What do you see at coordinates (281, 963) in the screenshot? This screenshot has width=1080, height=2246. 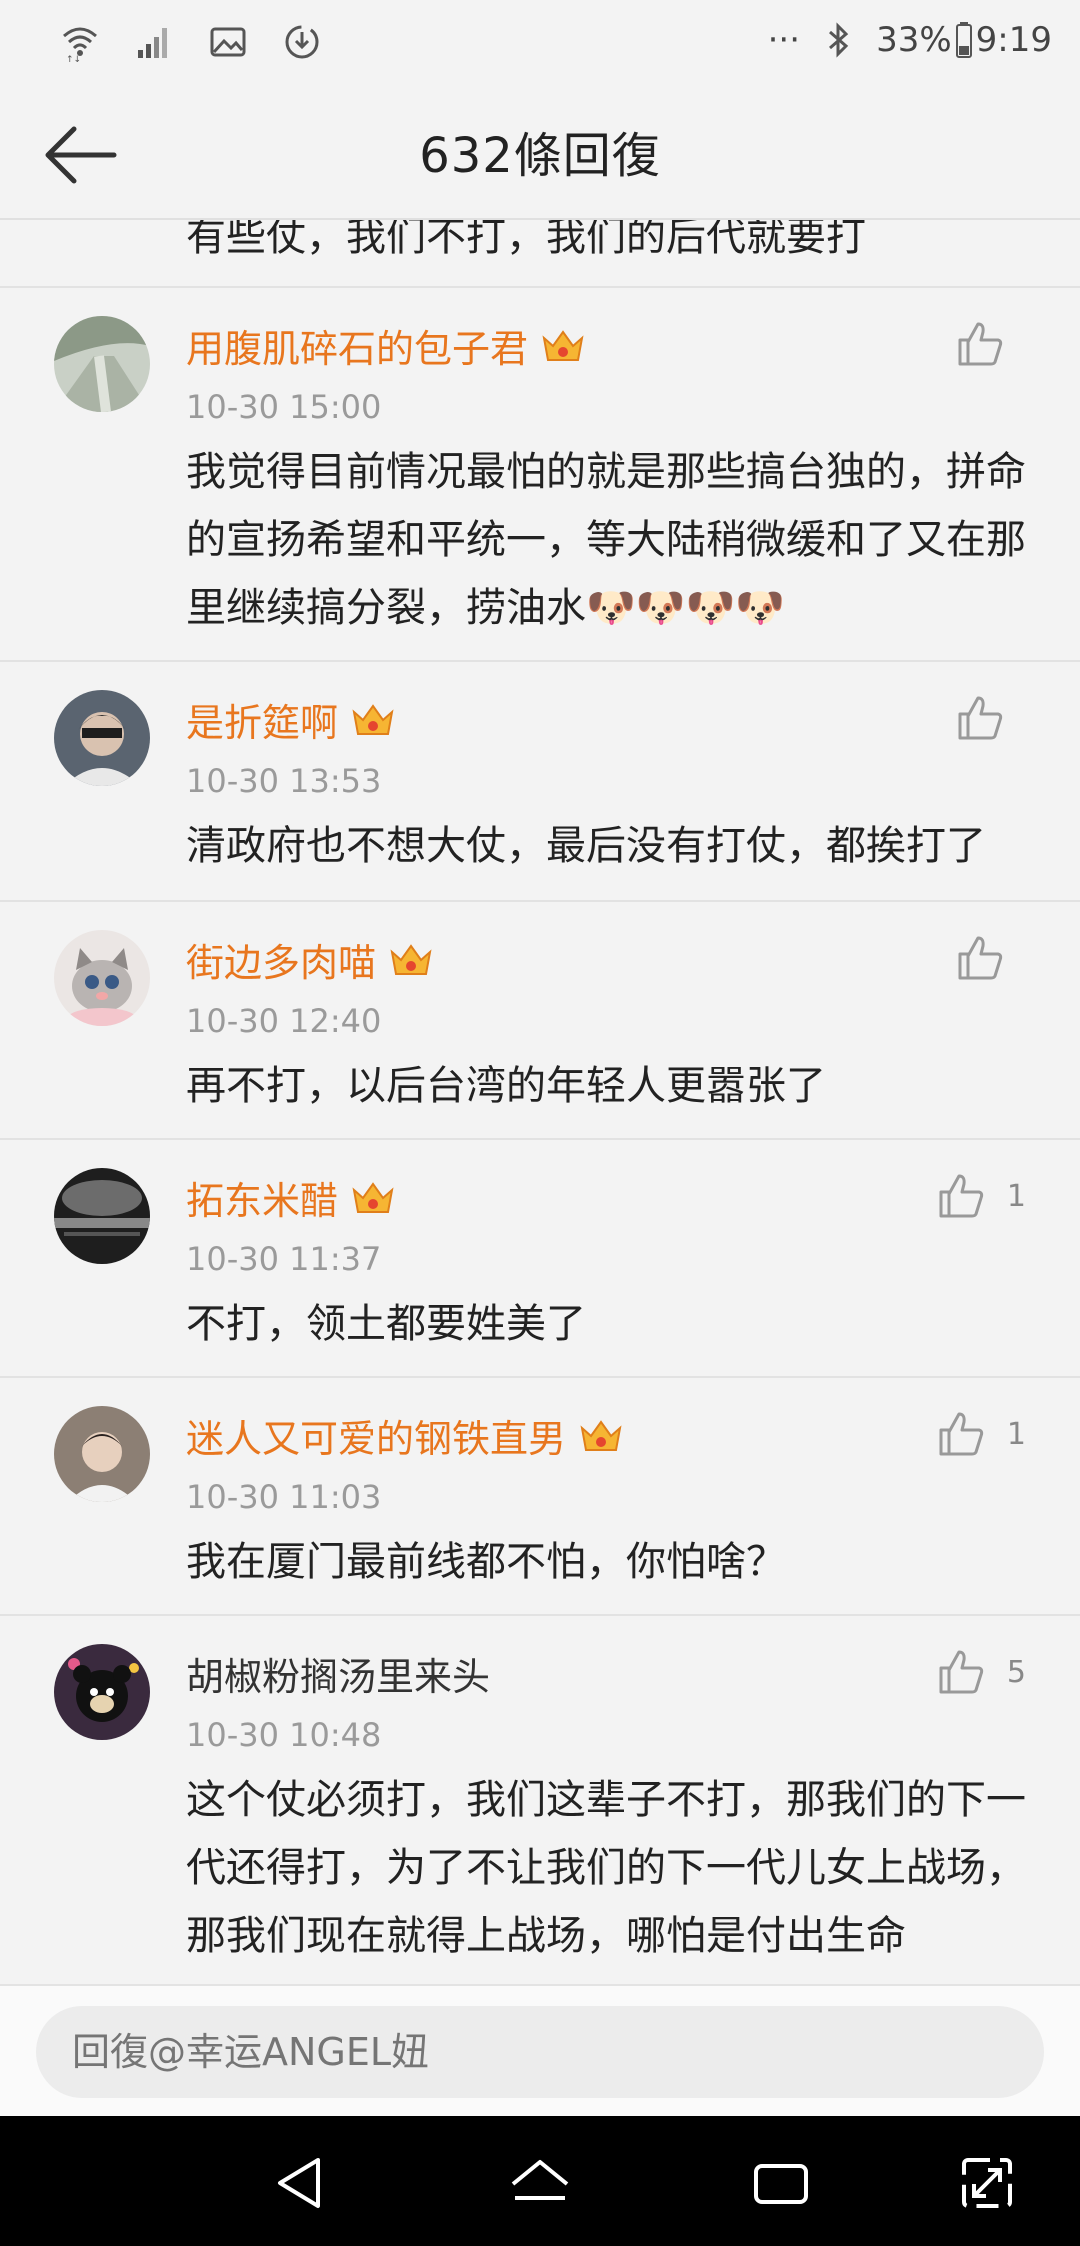 I see `username-text: 街边多肉喵` at bounding box center [281, 963].